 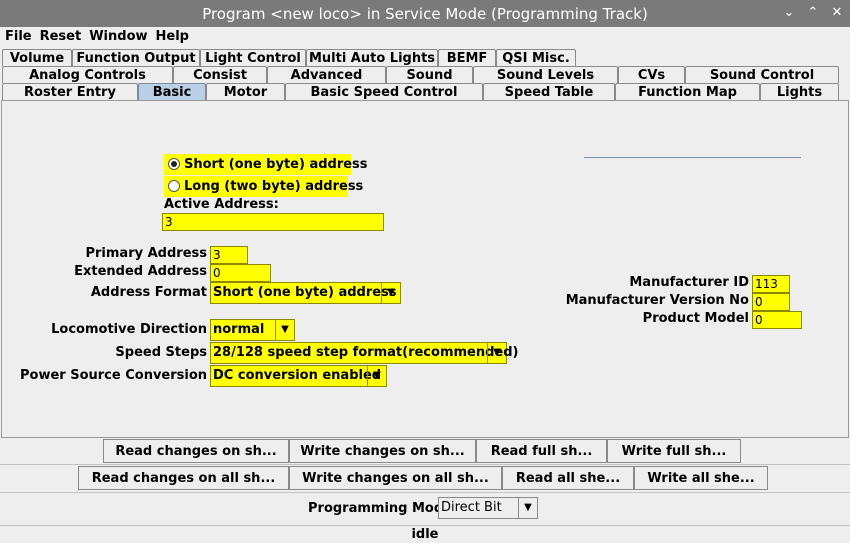 What do you see at coordinates (657, 300) in the screenshot?
I see `manufacturer-version-label: Manufacturer Version No` at bounding box center [657, 300].